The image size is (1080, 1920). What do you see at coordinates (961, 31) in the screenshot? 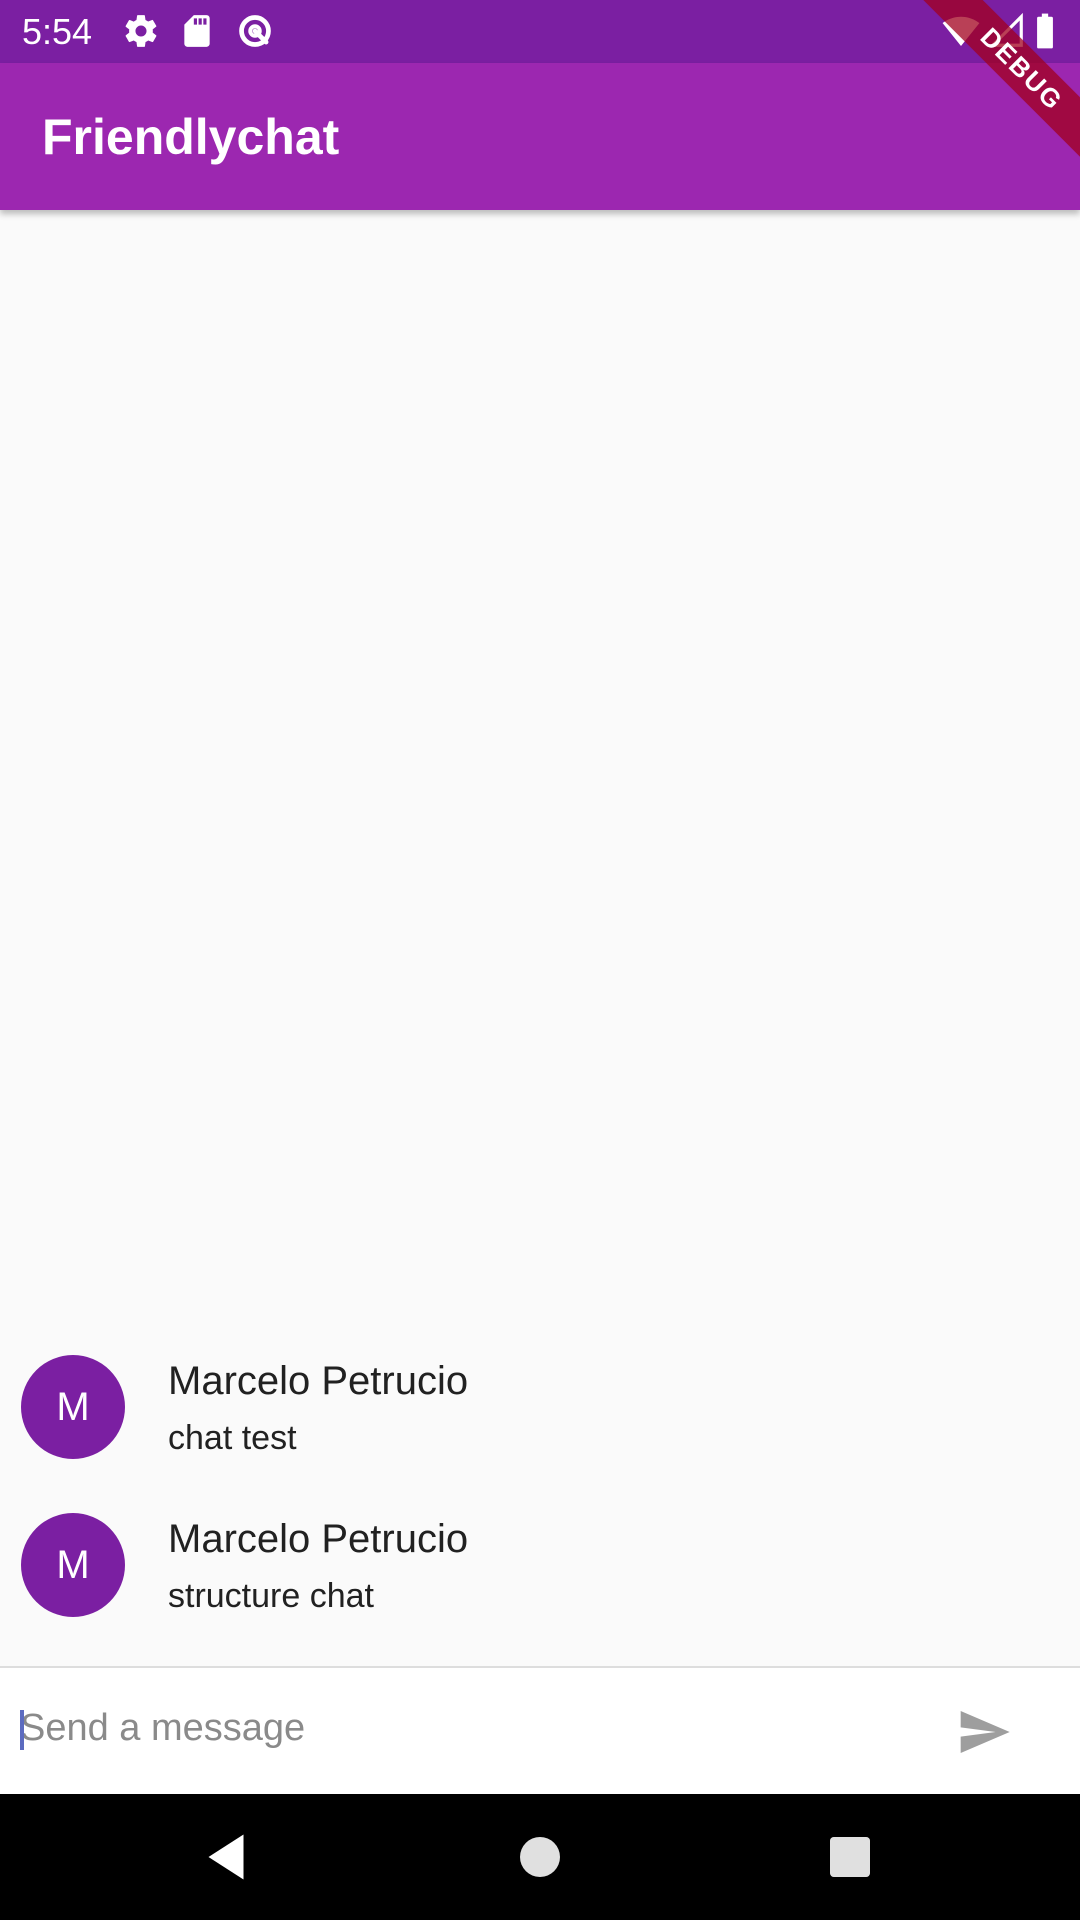
I see `wifi-icon` at bounding box center [961, 31].